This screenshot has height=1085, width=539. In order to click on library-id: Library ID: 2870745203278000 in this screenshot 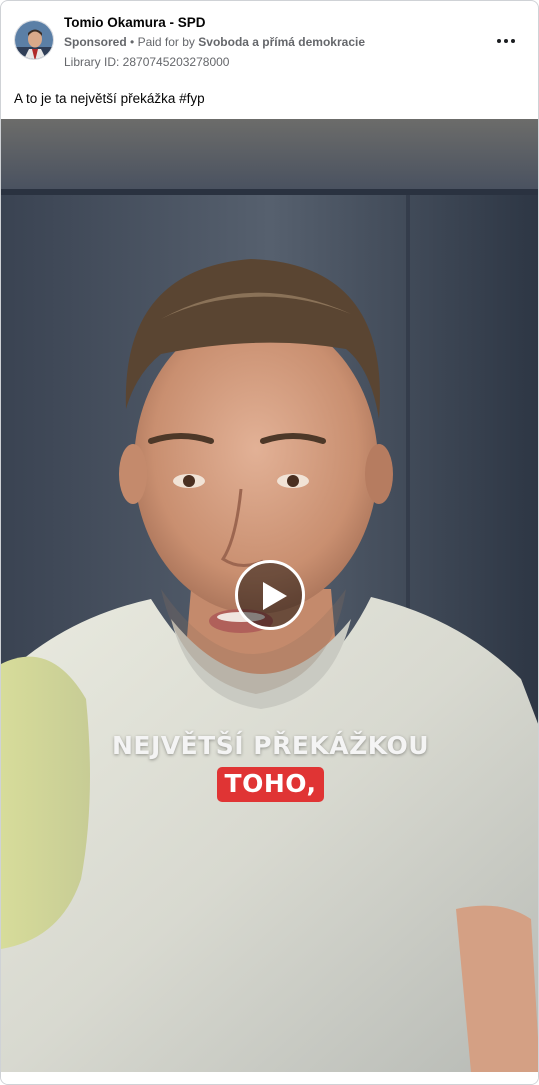, I will do `click(147, 62)`.